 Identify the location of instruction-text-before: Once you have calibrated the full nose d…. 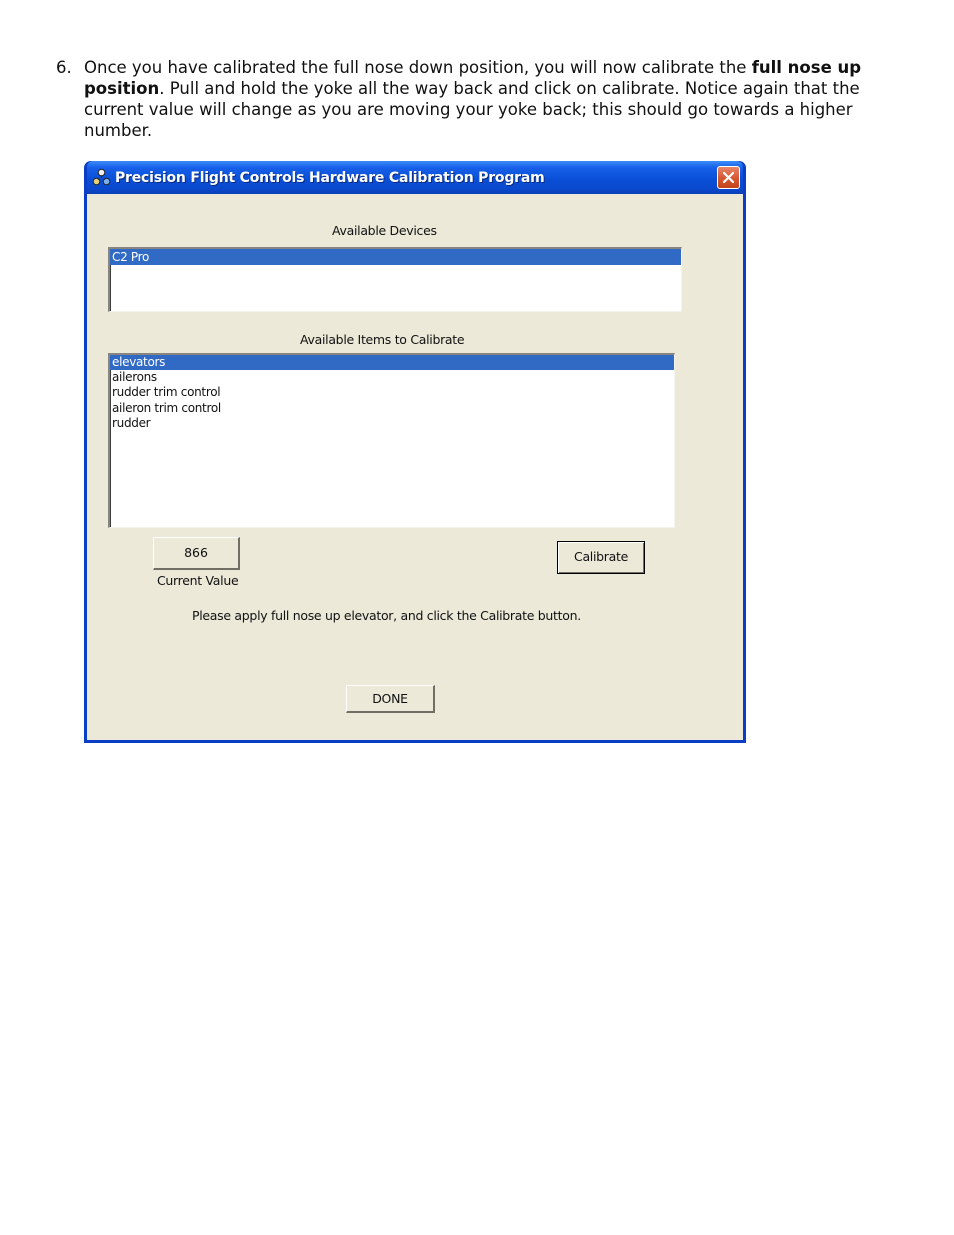
(418, 67).